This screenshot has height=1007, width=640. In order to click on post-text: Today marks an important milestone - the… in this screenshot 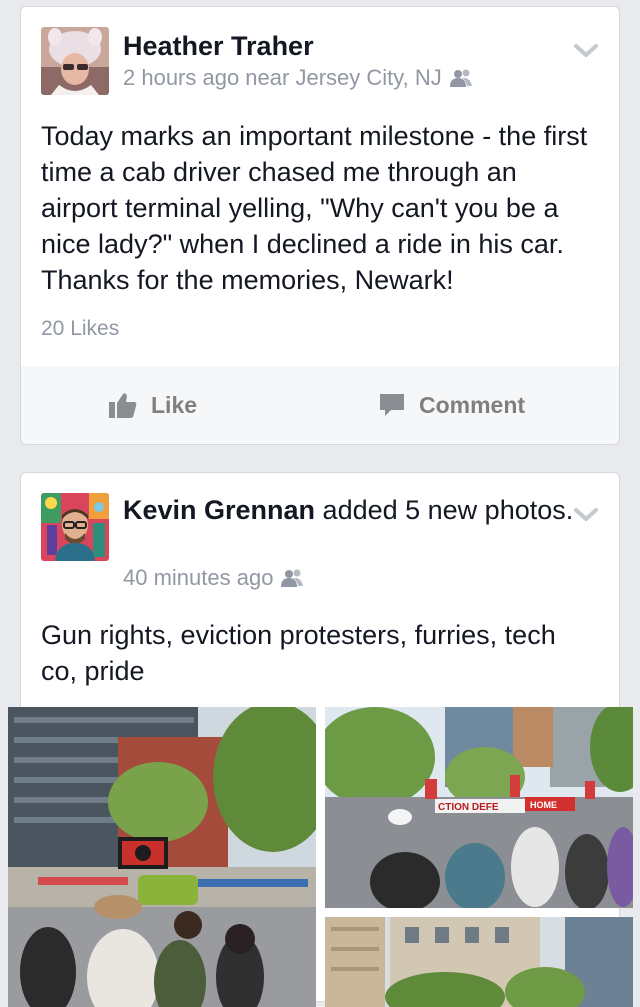, I will do `click(314, 208)`.